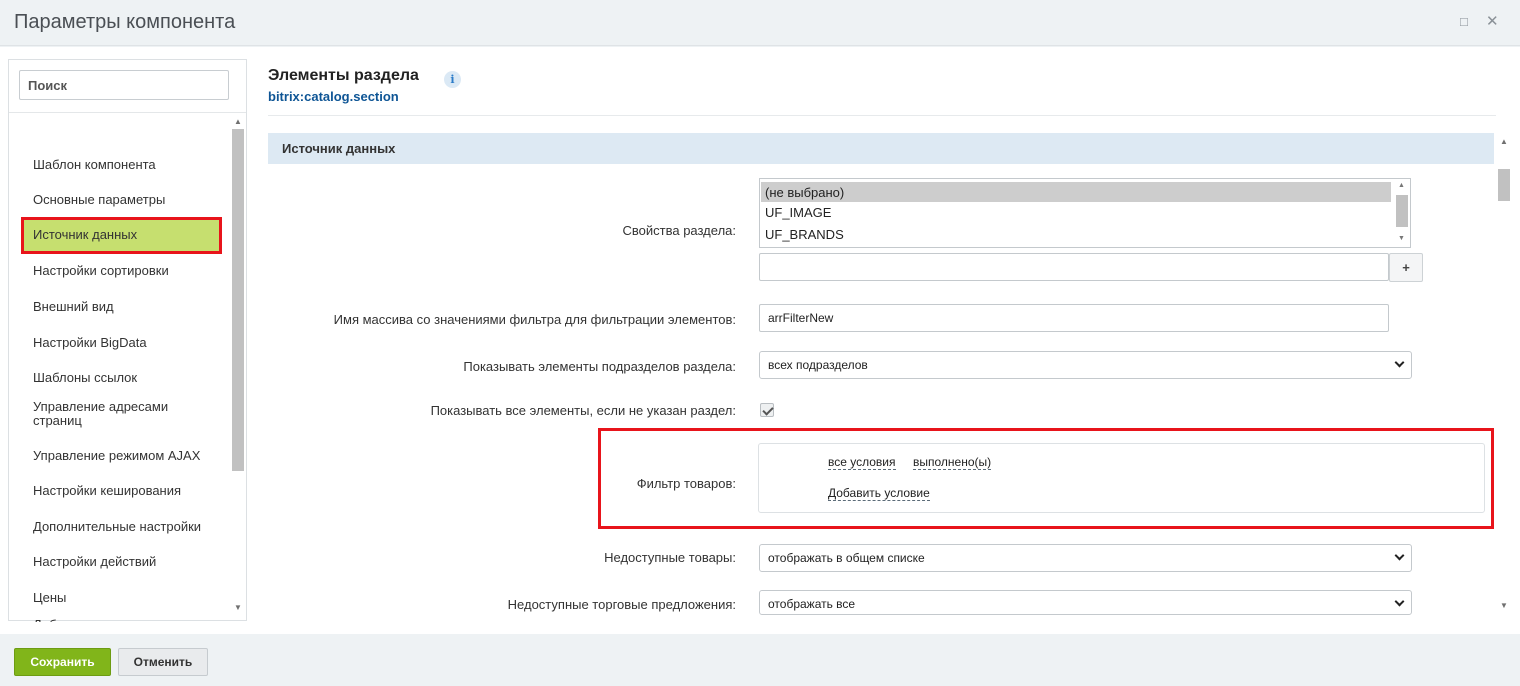 The image size is (1520, 686). What do you see at coordinates (126, 378) in the screenshot?
I see `sidebar-item-link-templates: Шаблоны ссылок` at bounding box center [126, 378].